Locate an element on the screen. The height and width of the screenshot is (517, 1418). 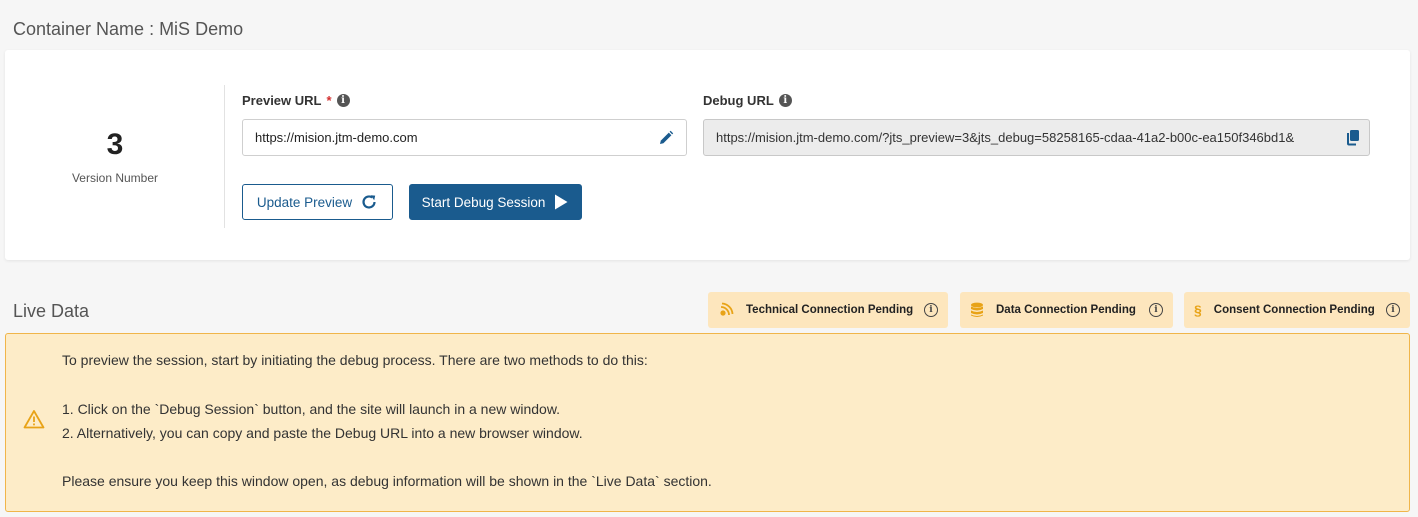
version-label: Version Number is located at coordinates (115, 178).